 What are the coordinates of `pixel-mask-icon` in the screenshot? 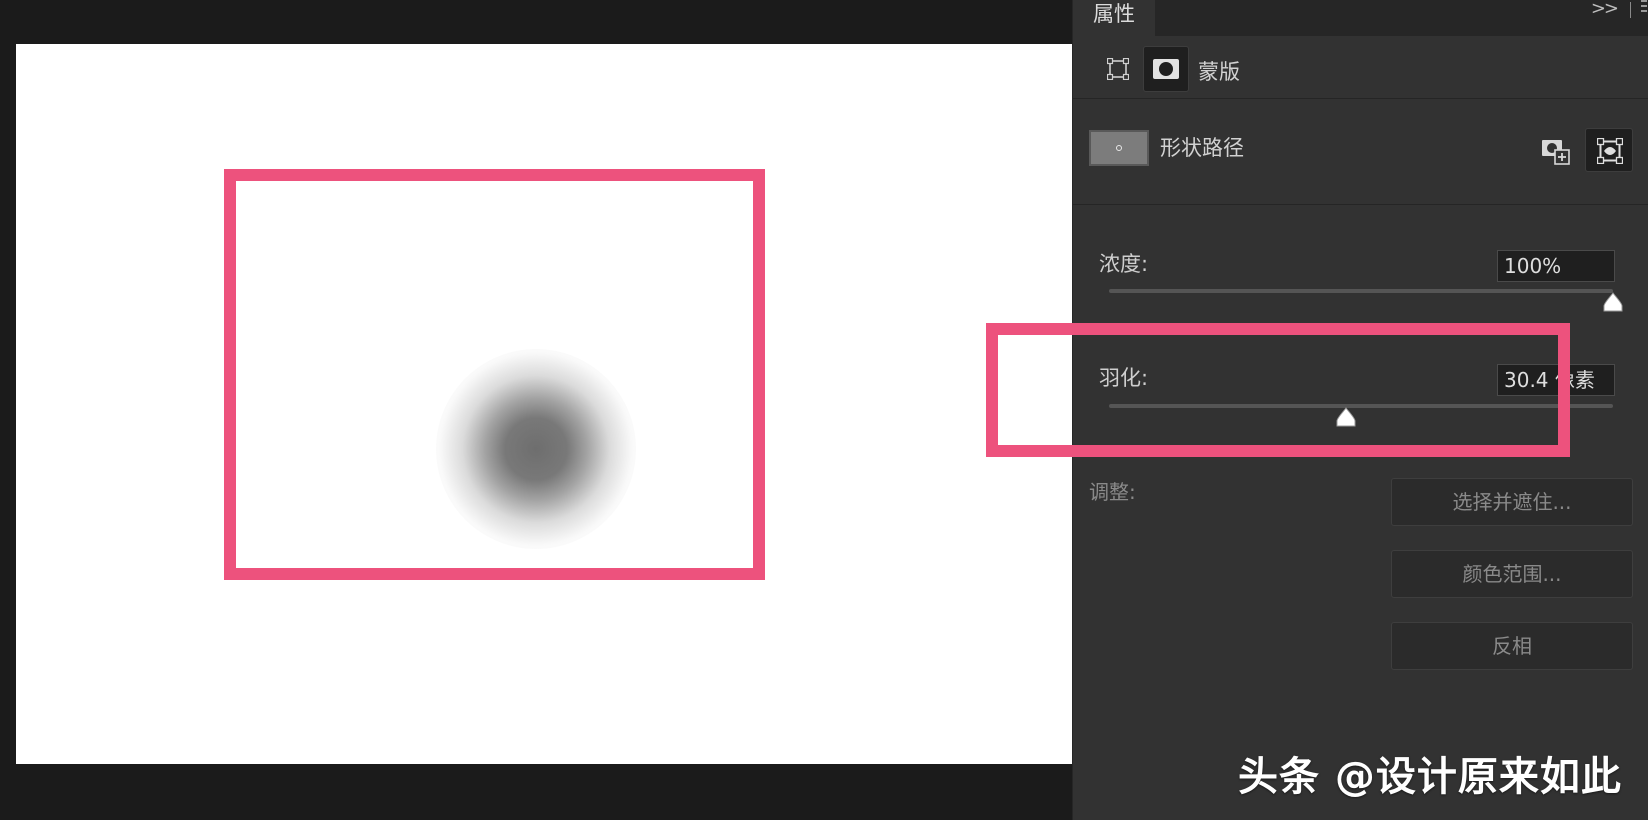 It's located at (1118, 69).